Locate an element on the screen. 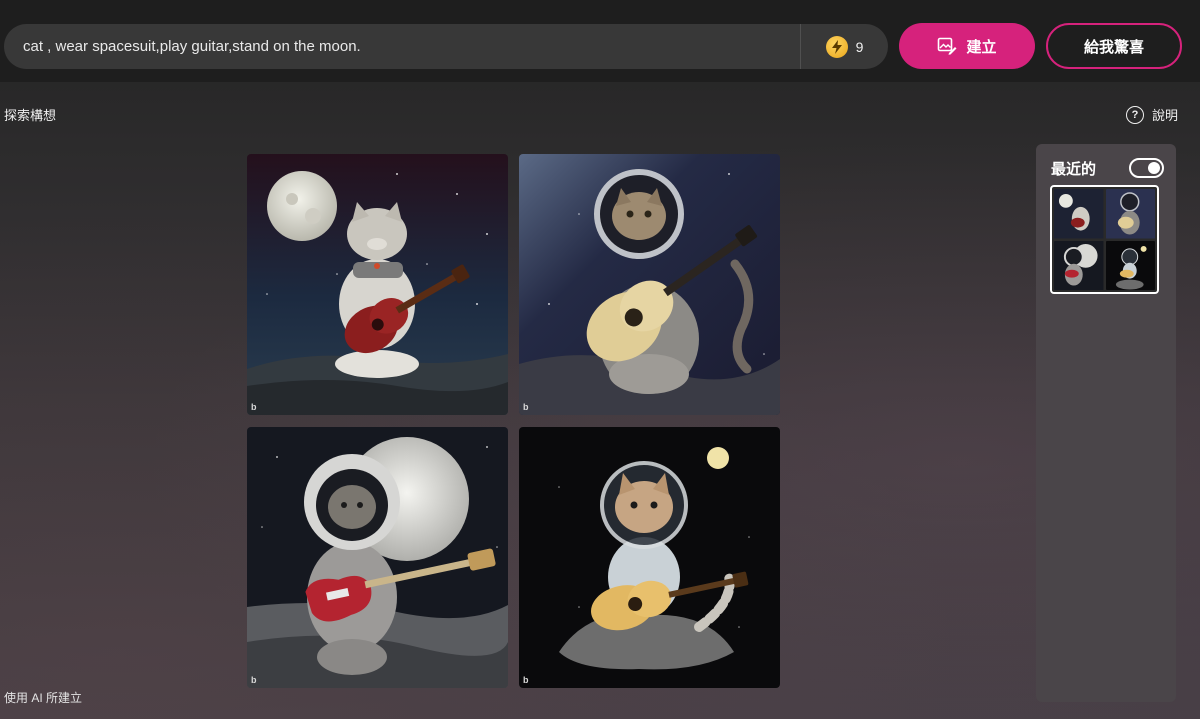 The height and width of the screenshot is (719, 1200). result-image-cat-helmet-acoustic-guitar: b is located at coordinates (649, 284).